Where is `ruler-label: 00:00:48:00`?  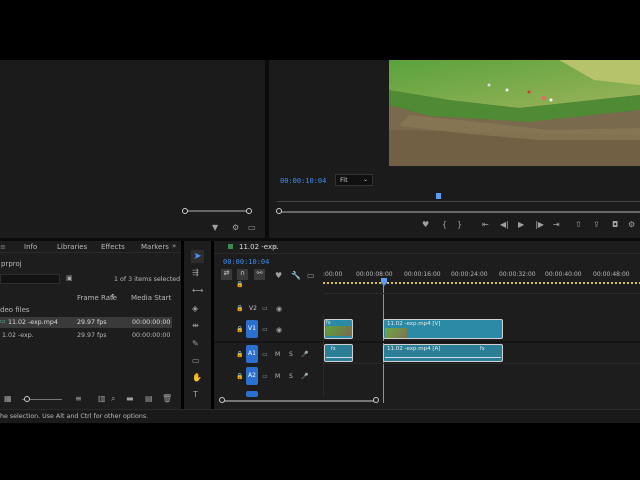
ruler-label: 00:00:48:00 is located at coordinates (611, 274).